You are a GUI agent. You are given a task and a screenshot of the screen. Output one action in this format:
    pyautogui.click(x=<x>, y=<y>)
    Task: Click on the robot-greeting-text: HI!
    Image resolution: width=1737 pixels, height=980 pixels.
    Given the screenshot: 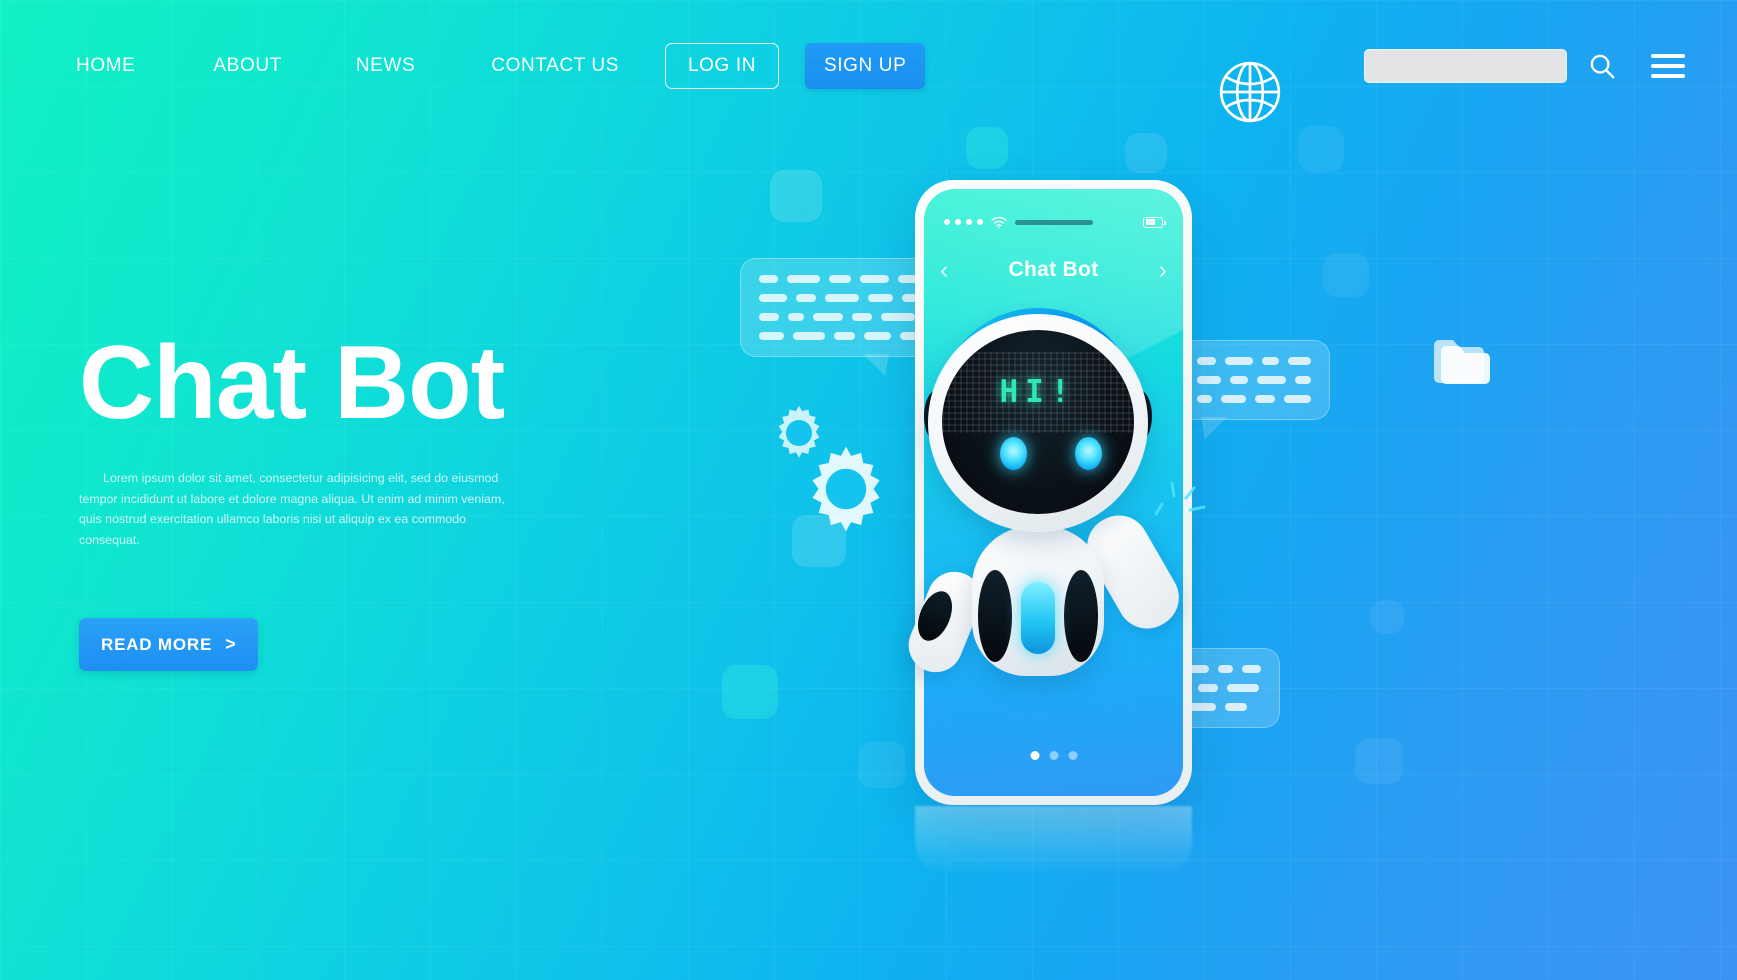 What is the action you would take?
    pyautogui.click(x=1038, y=392)
    